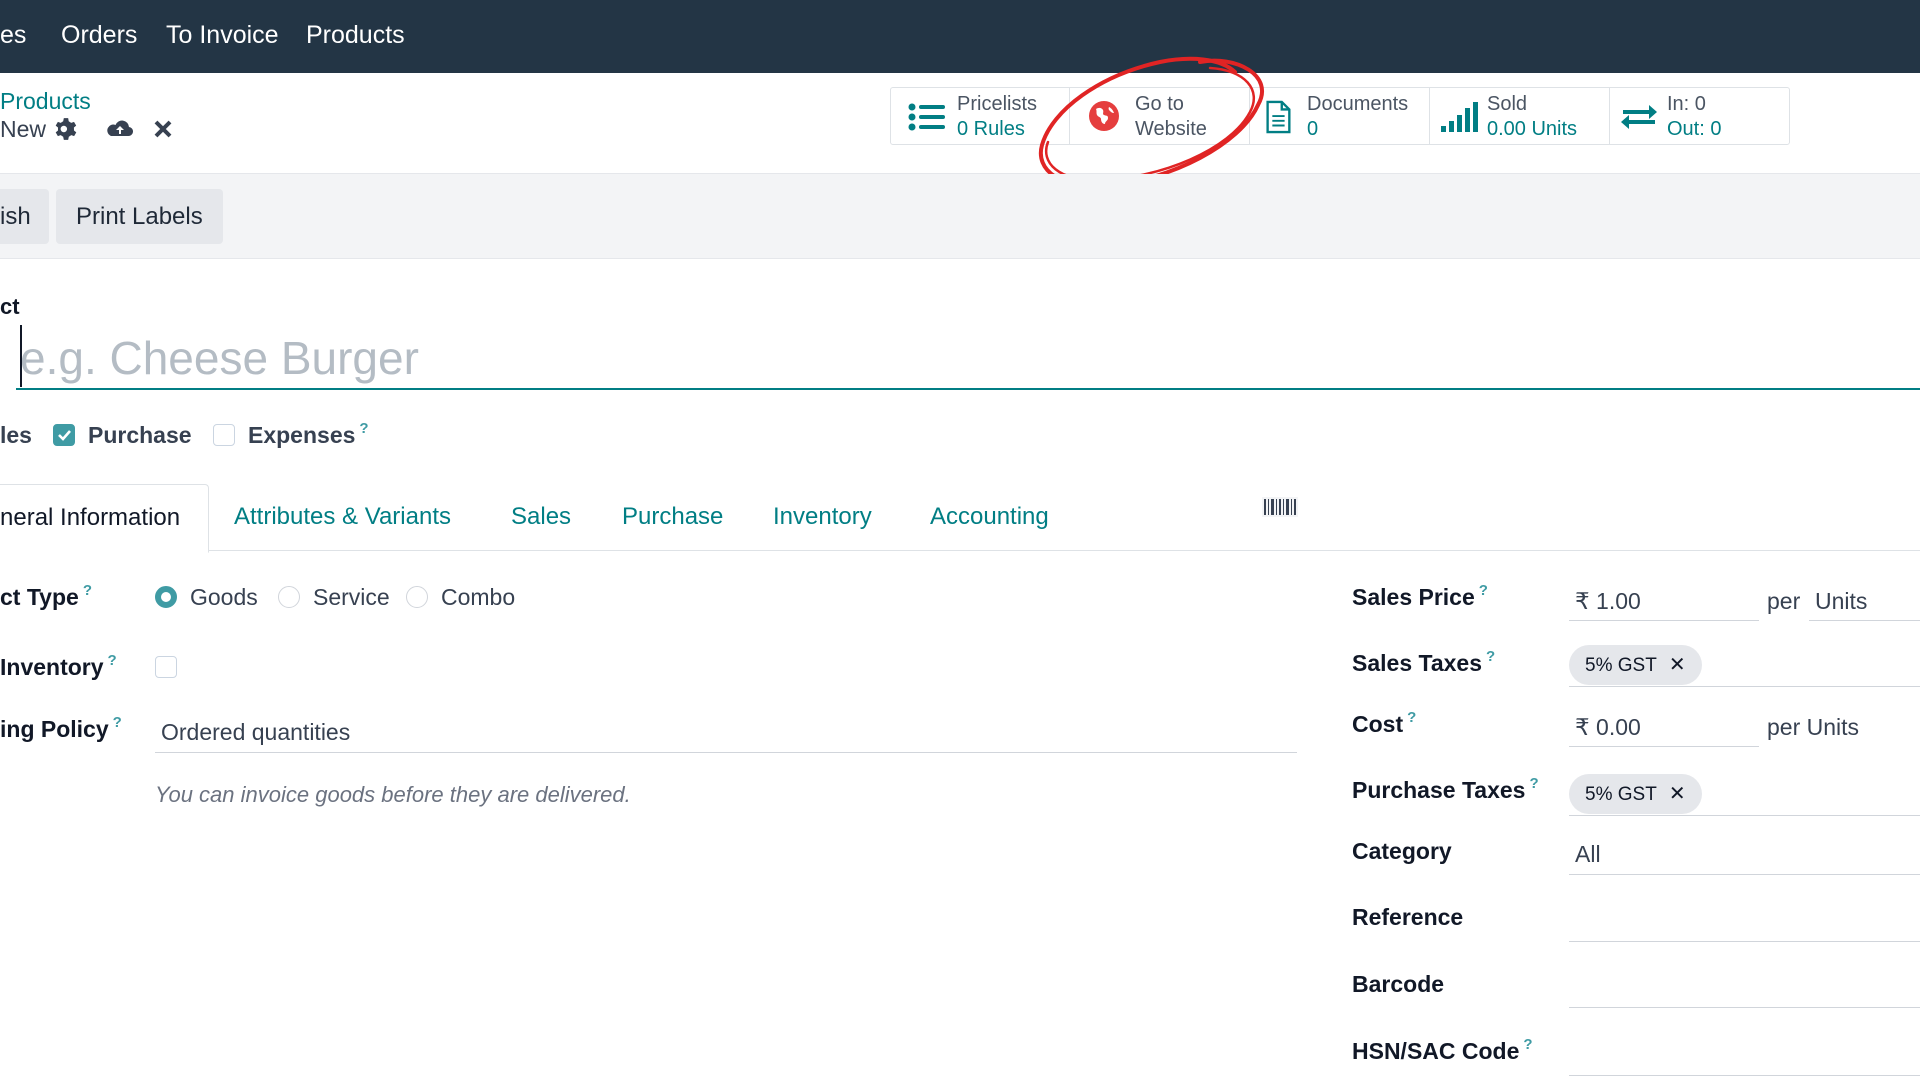 The height and width of the screenshot is (1080, 1920). What do you see at coordinates (1744, 686) in the screenshot?
I see `sales-taxes-underline` at bounding box center [1744, 686].